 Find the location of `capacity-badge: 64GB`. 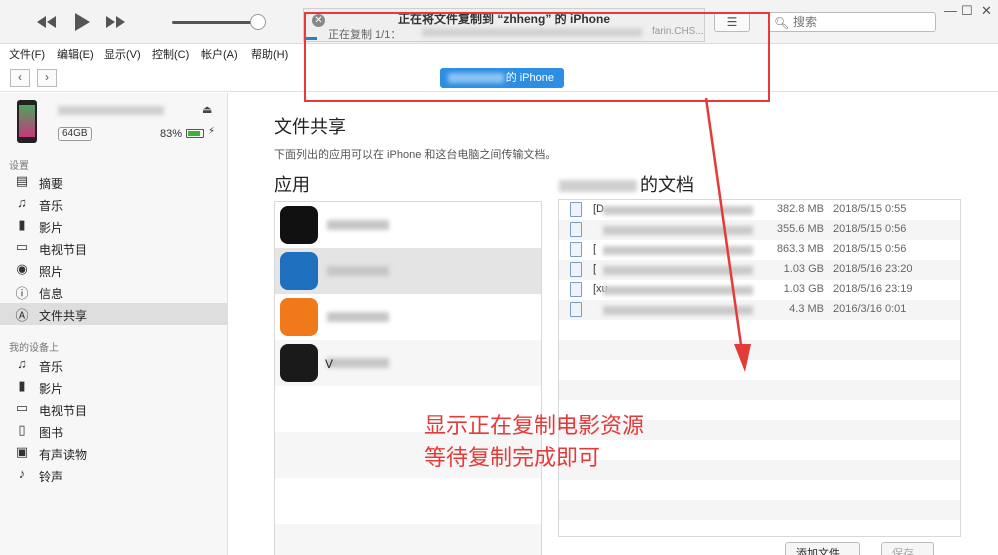

capacity-badge: 64GB is located at coordinates (75, 134).